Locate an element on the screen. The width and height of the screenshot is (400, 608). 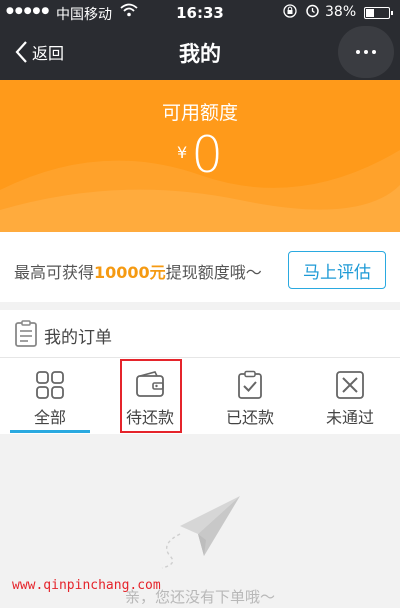
tab-label: 全部 is located at coordinates (49, 417).